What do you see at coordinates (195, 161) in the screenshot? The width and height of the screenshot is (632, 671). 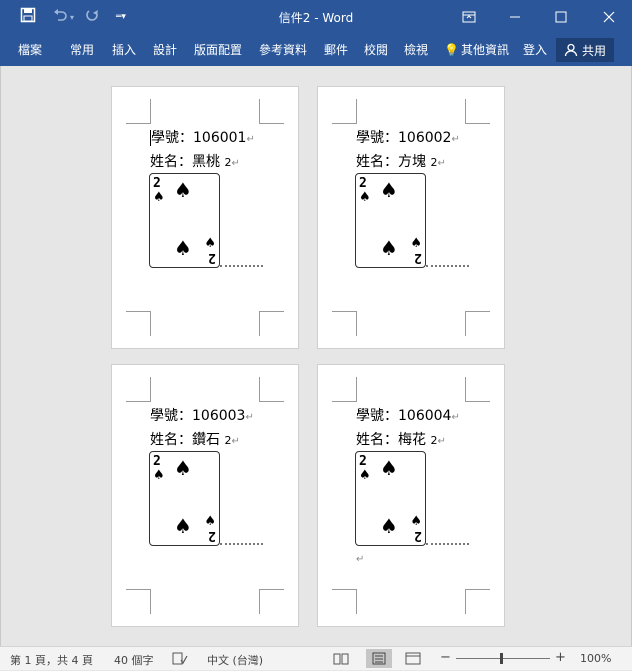 I see `student-name-line: 姓名：黑桃 2↵` at bounding box center [195, 161].